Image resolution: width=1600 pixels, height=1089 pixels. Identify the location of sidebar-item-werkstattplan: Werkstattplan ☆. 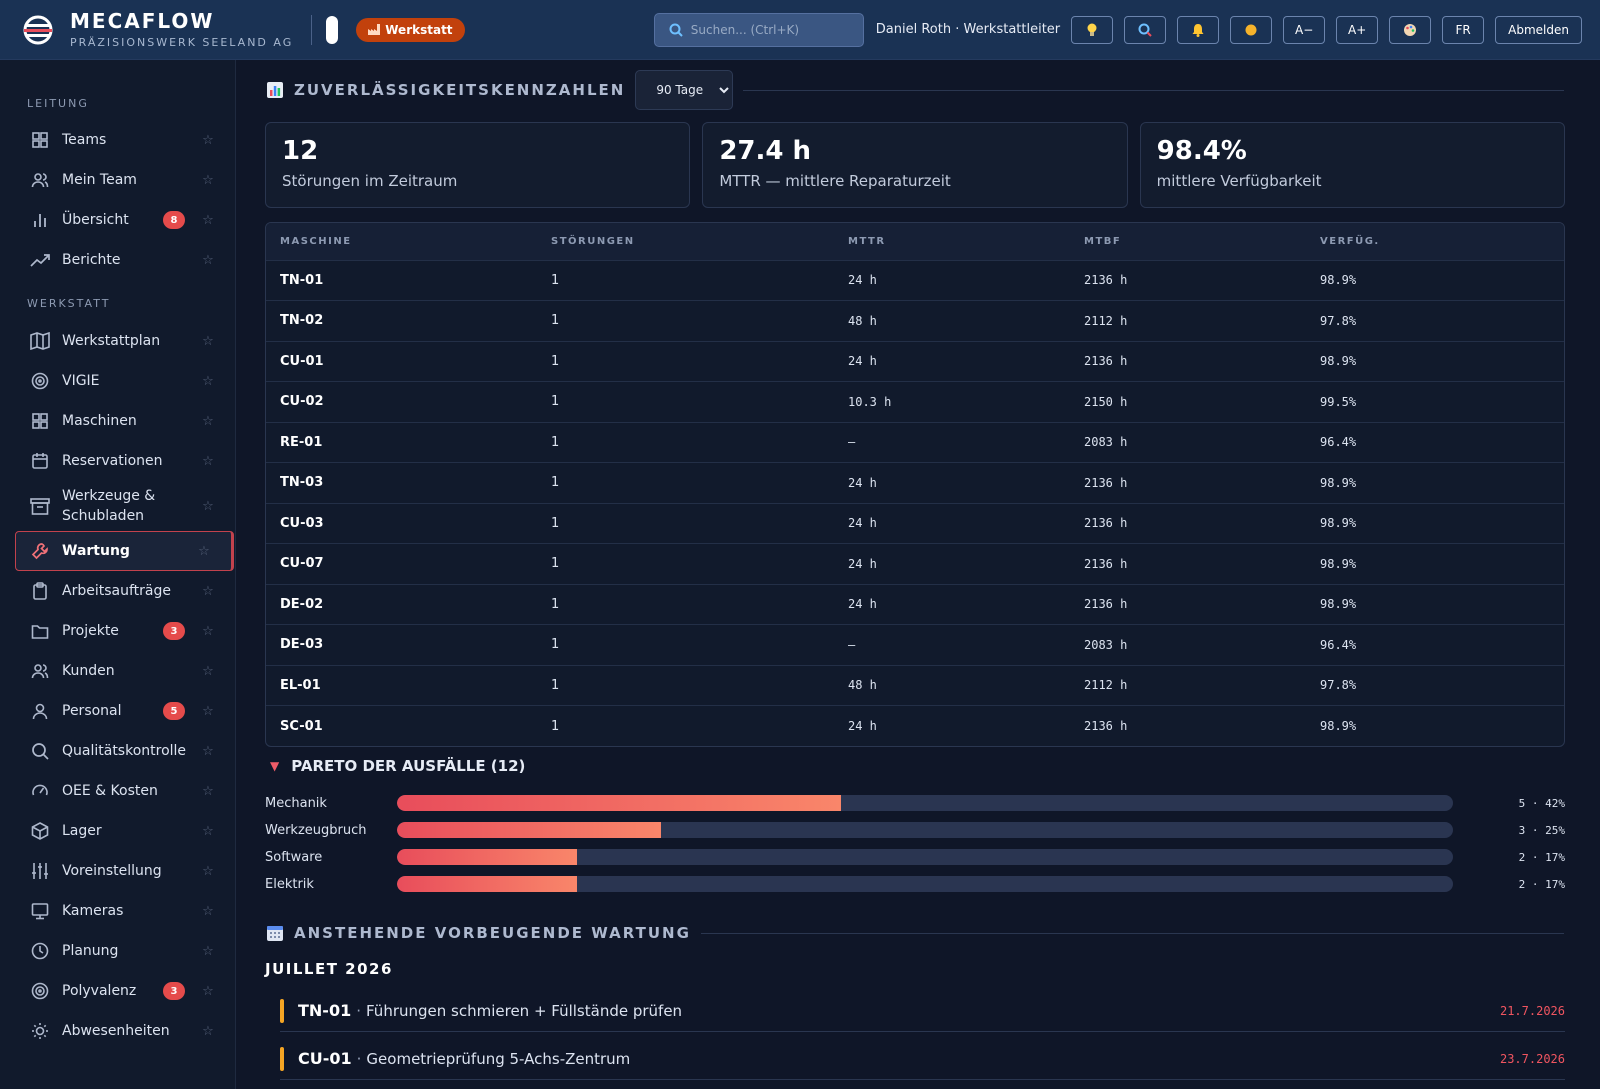
(117, 341).